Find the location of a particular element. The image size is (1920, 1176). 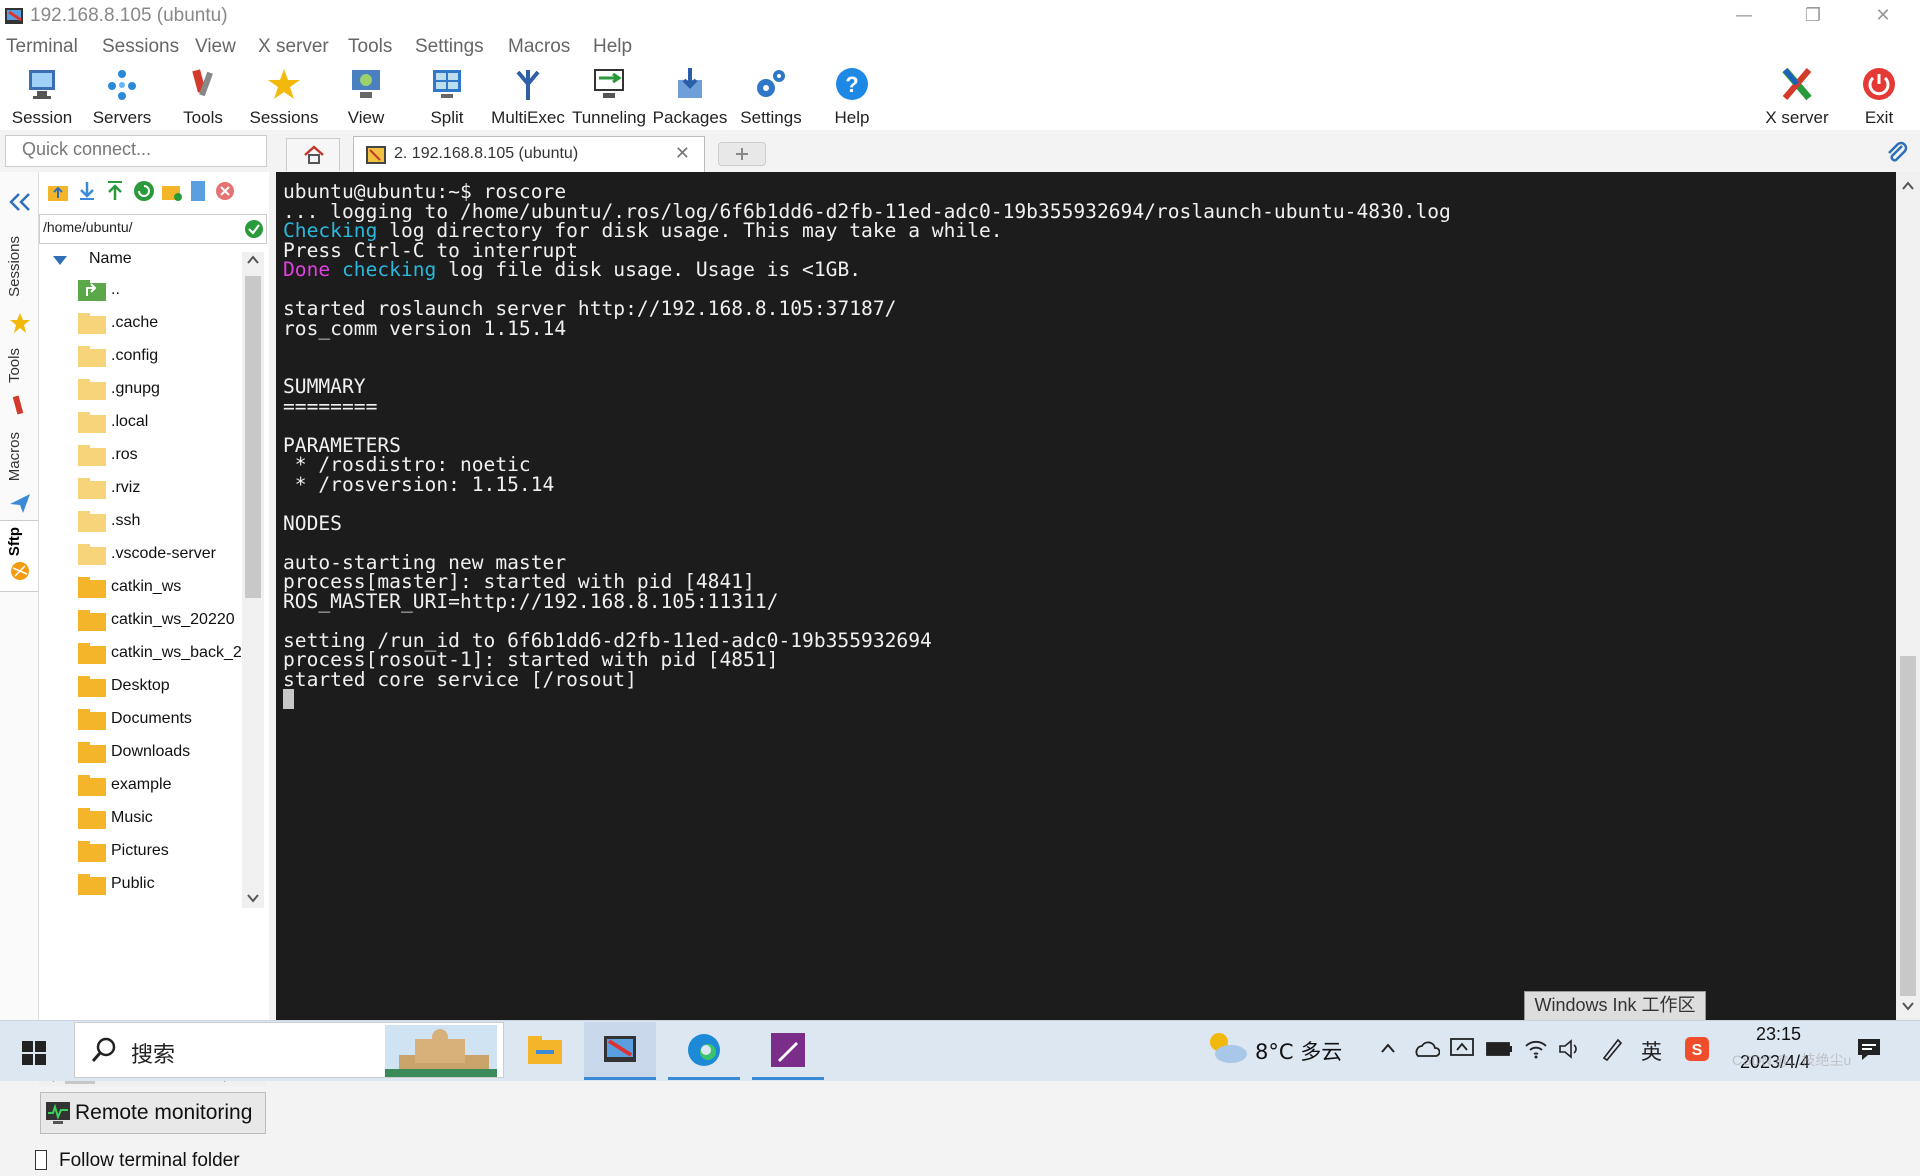

screen-share-icon is located at coordinates (1462, 1049).